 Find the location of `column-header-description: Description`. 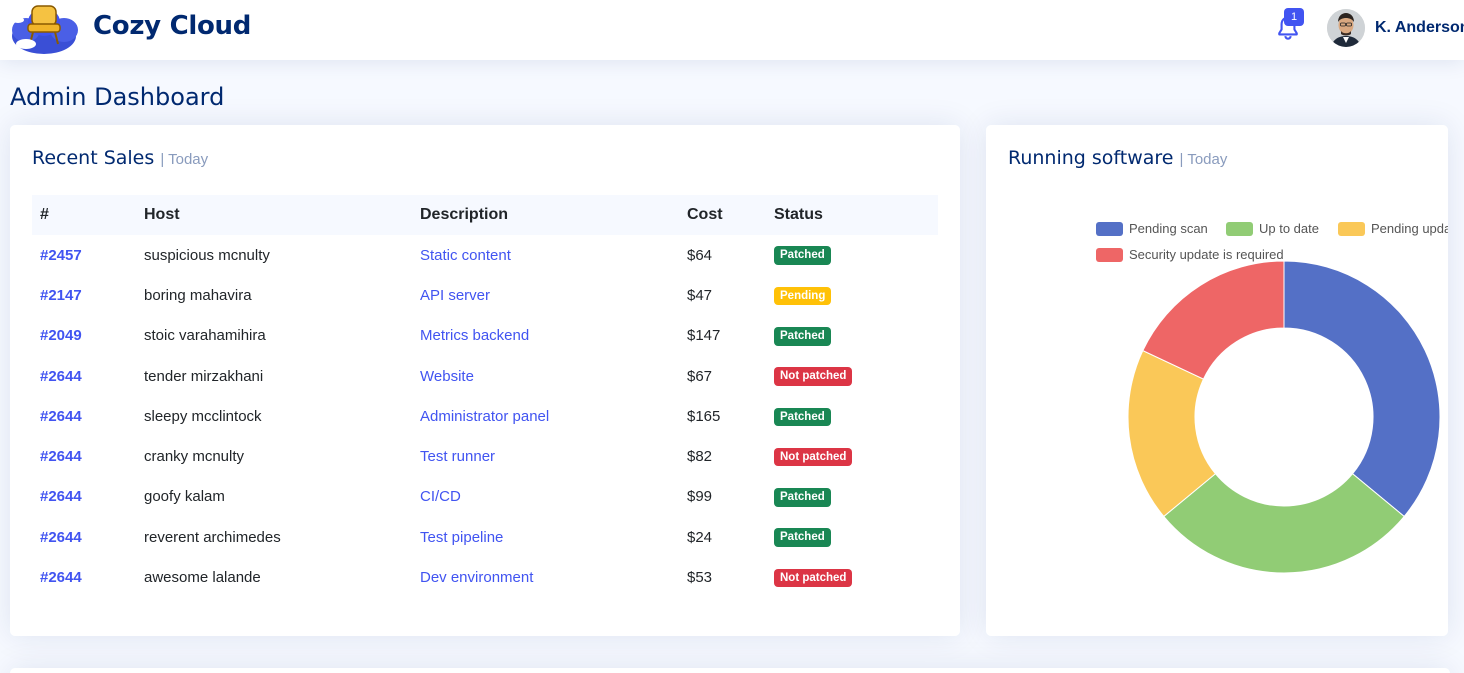

column-header-description: Description is located at coordinates (545, 215).